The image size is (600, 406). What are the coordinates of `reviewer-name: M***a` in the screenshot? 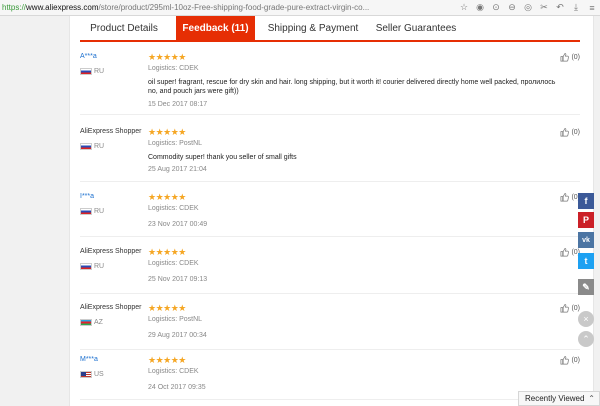 It's located at (89, 359).